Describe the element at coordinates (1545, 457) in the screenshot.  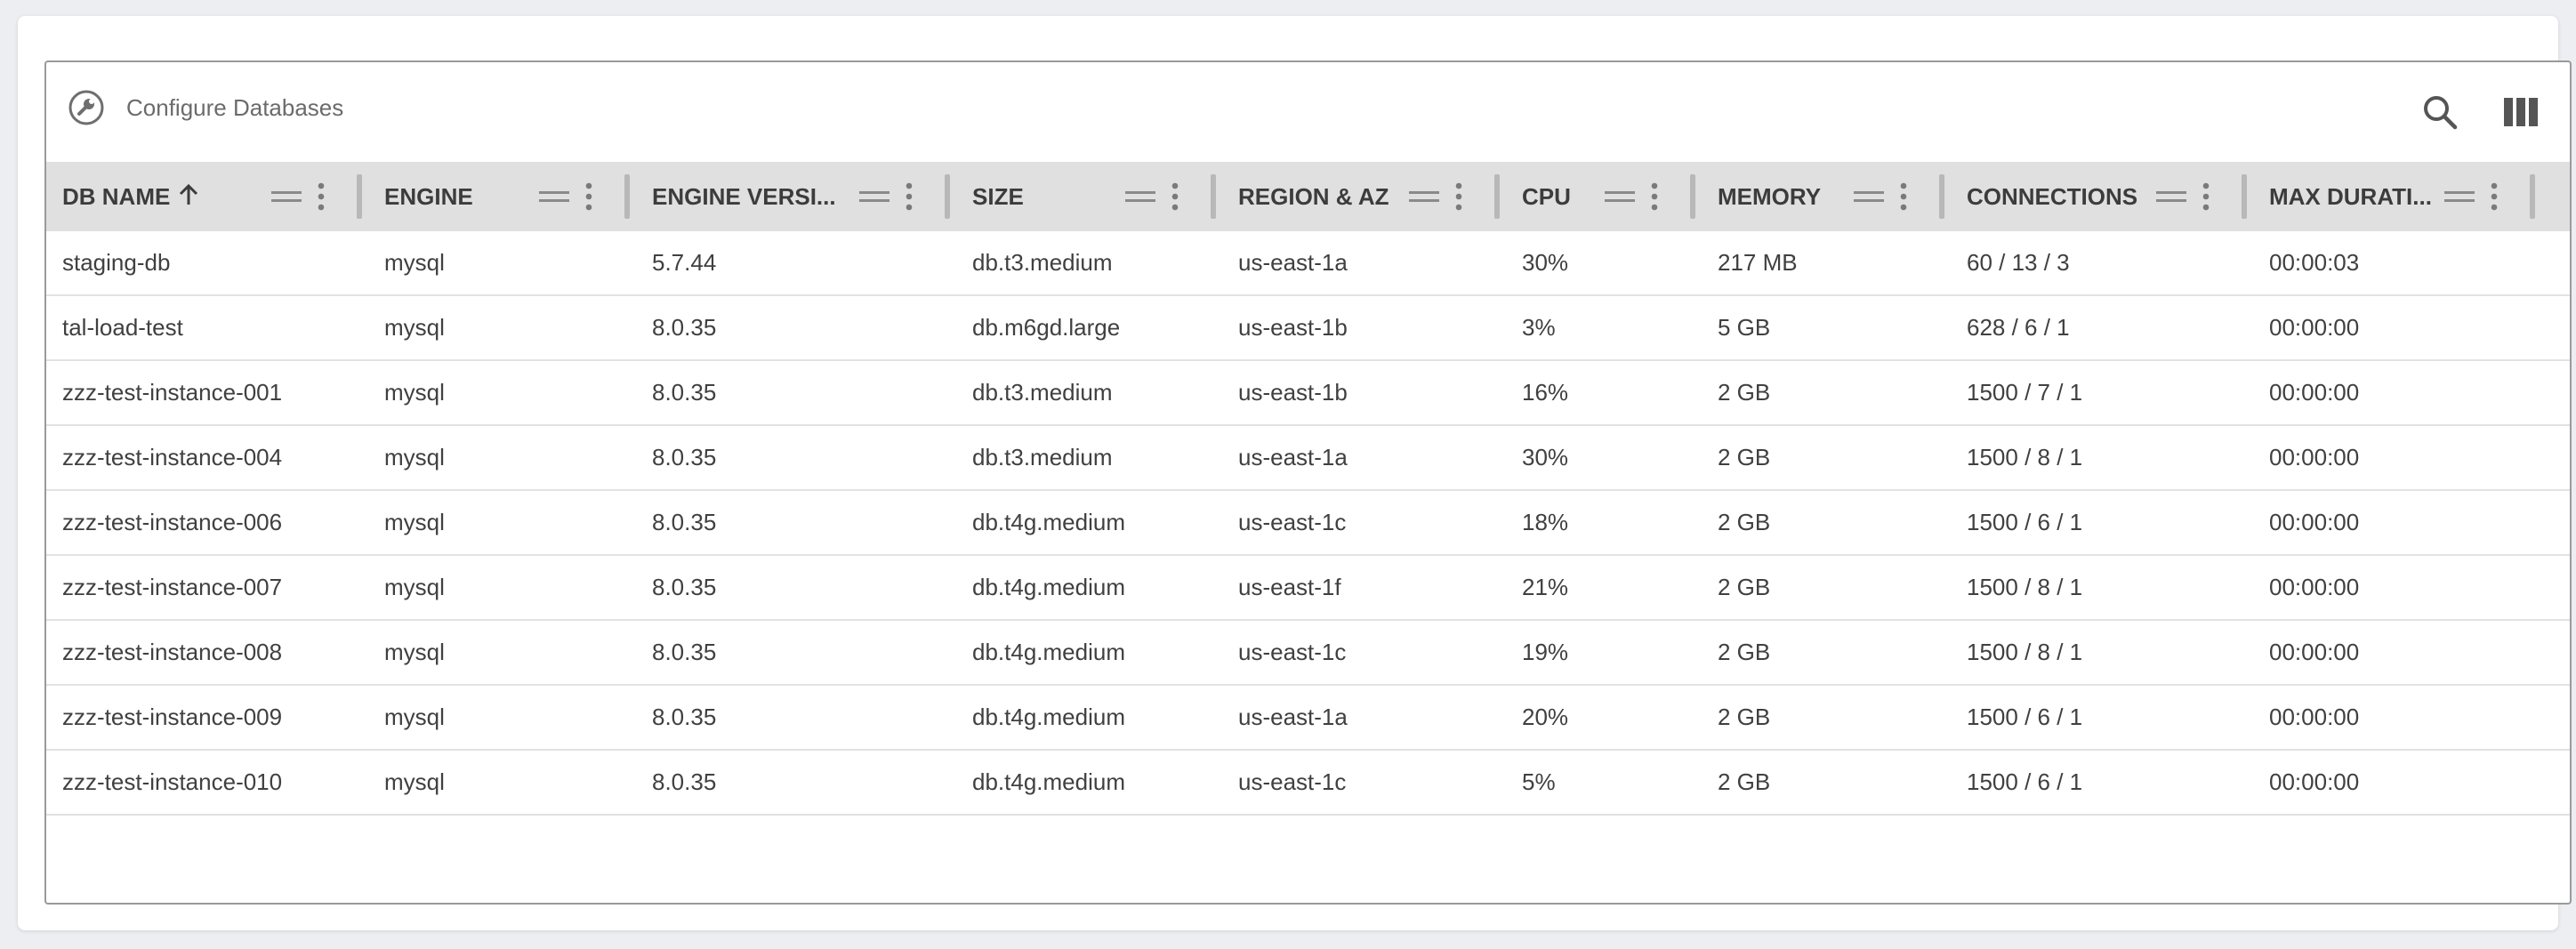
I see `cell-cpu: 30%` at that location.